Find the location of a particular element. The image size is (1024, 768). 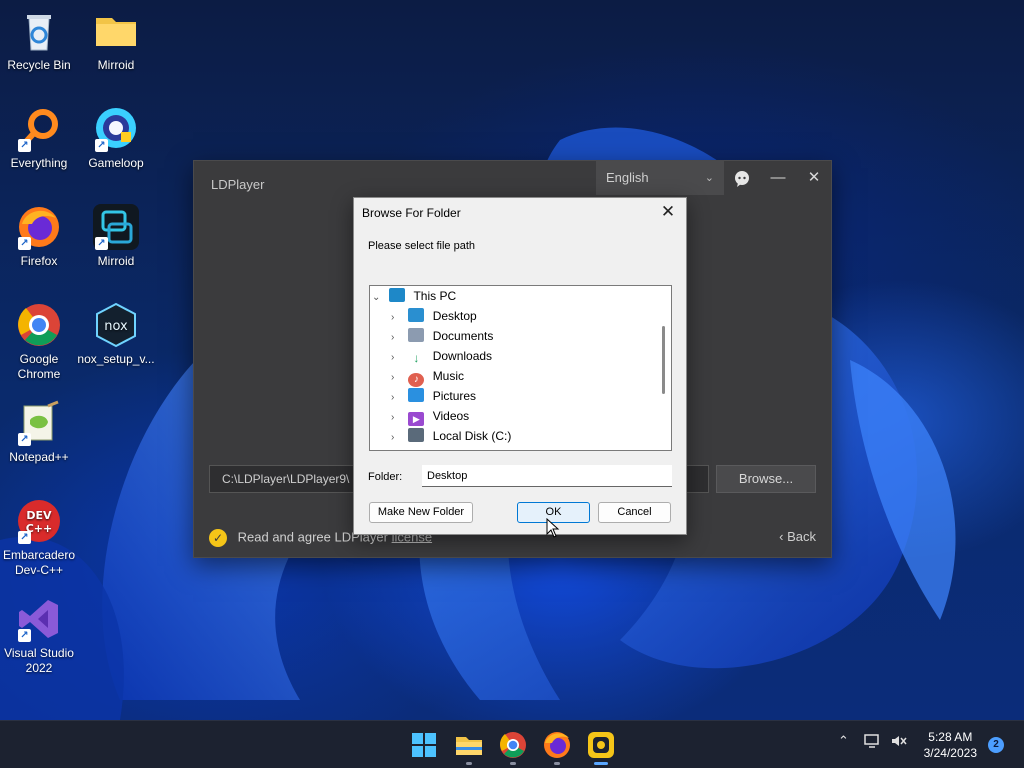

desktop-icon-recycle-bin: Recycle Bin is located at coordinates (39, 40).